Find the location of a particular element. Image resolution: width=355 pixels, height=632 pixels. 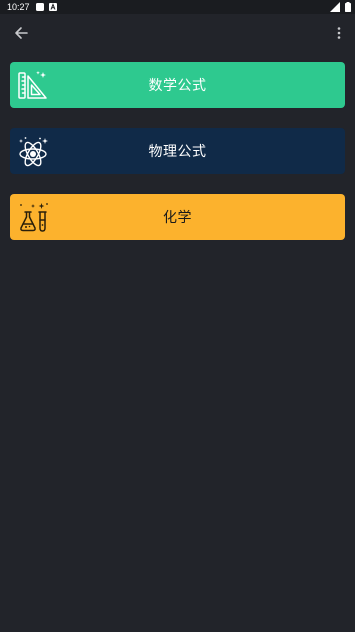

back-button is located at coordinates (21, 33).